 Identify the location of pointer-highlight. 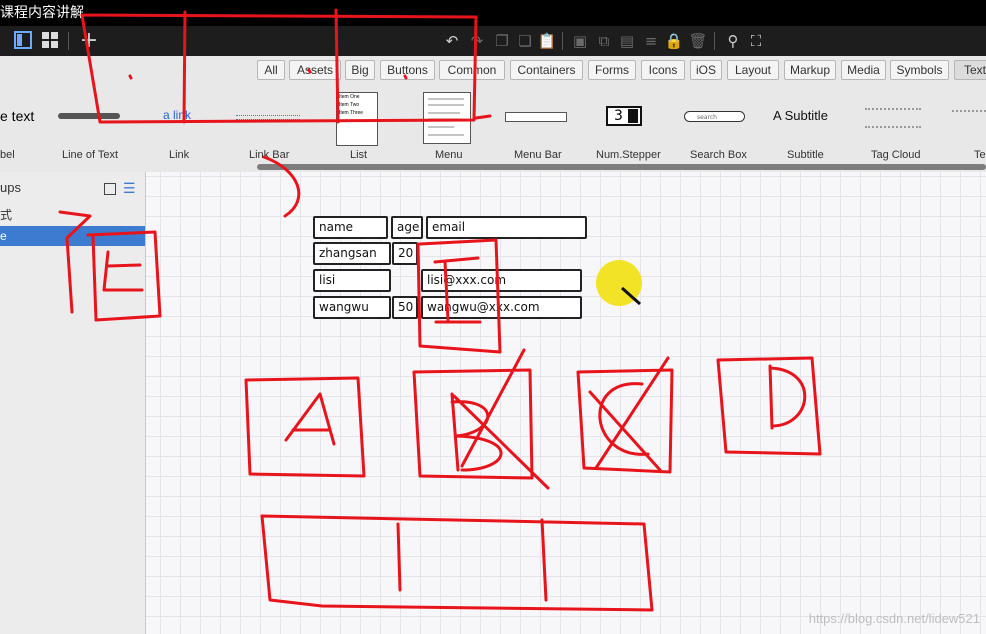
(619, 283).